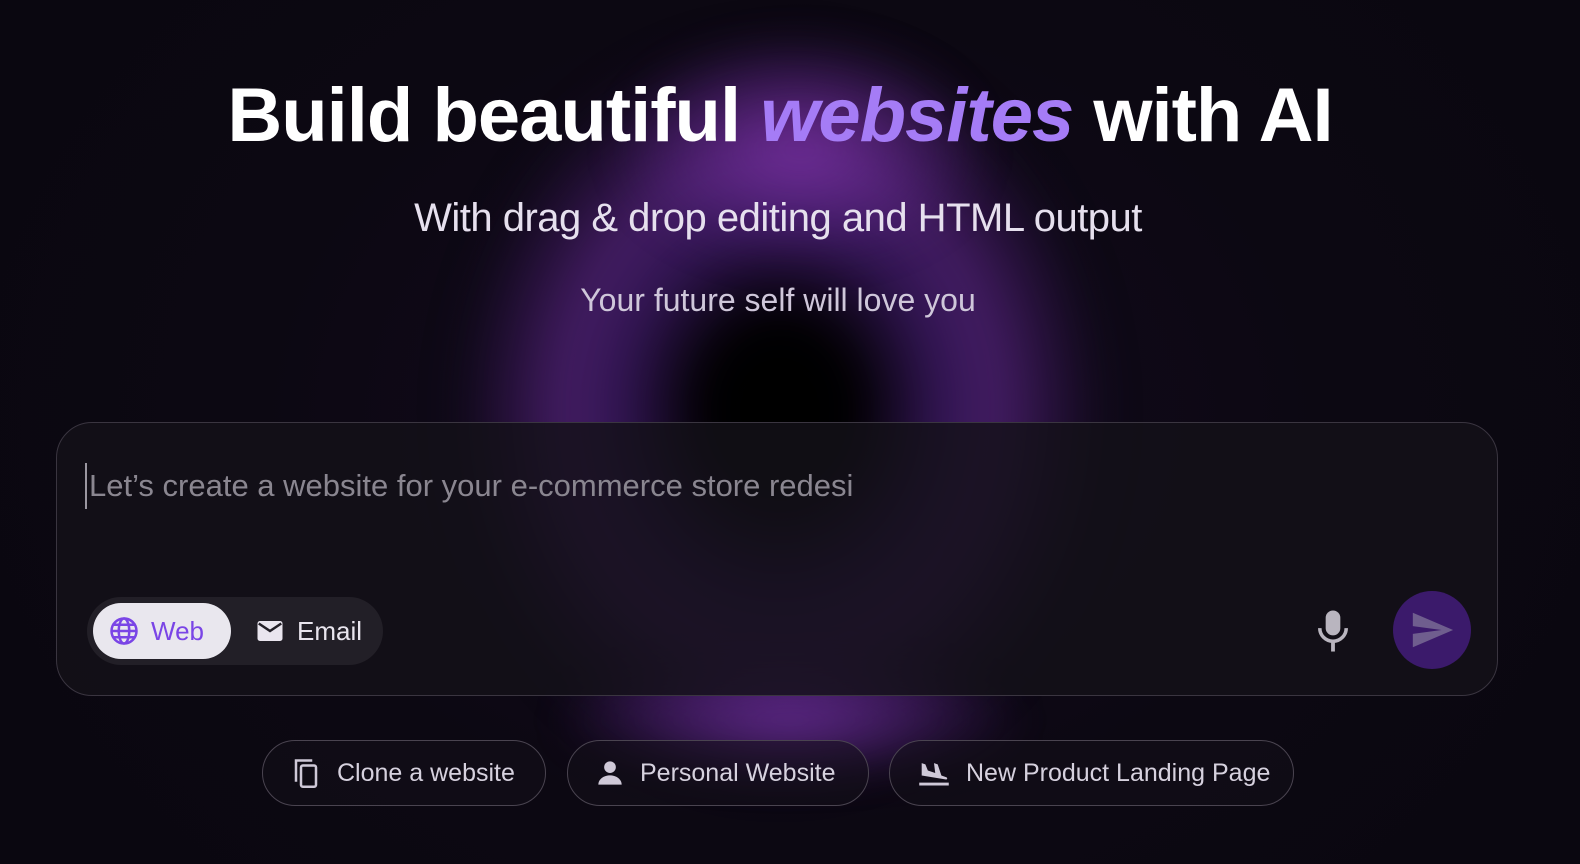 This screenshot has width=1580, height=864. Describe the element at coordinates (917, 115) in the screenshot. I see `hero-title-accent: websites` at that location.